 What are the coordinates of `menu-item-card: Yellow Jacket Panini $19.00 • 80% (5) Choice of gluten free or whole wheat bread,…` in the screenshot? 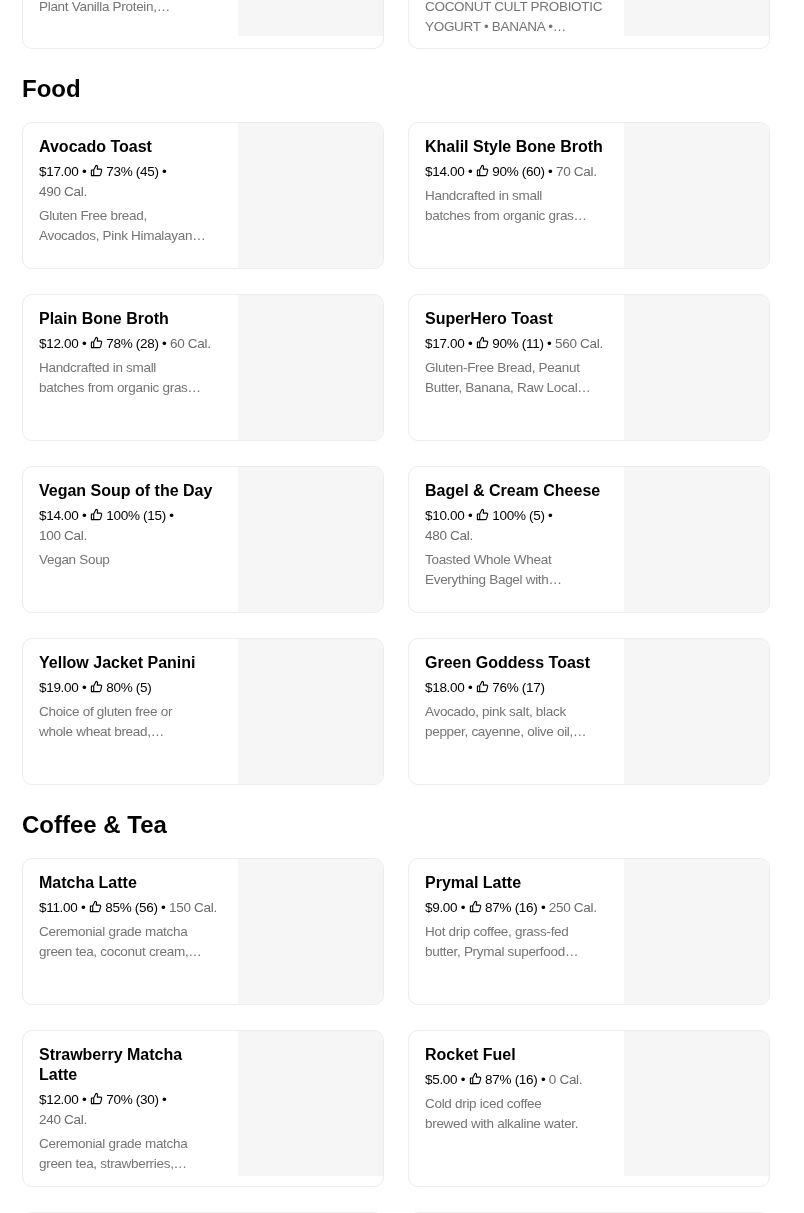 It's located at (203, 711).